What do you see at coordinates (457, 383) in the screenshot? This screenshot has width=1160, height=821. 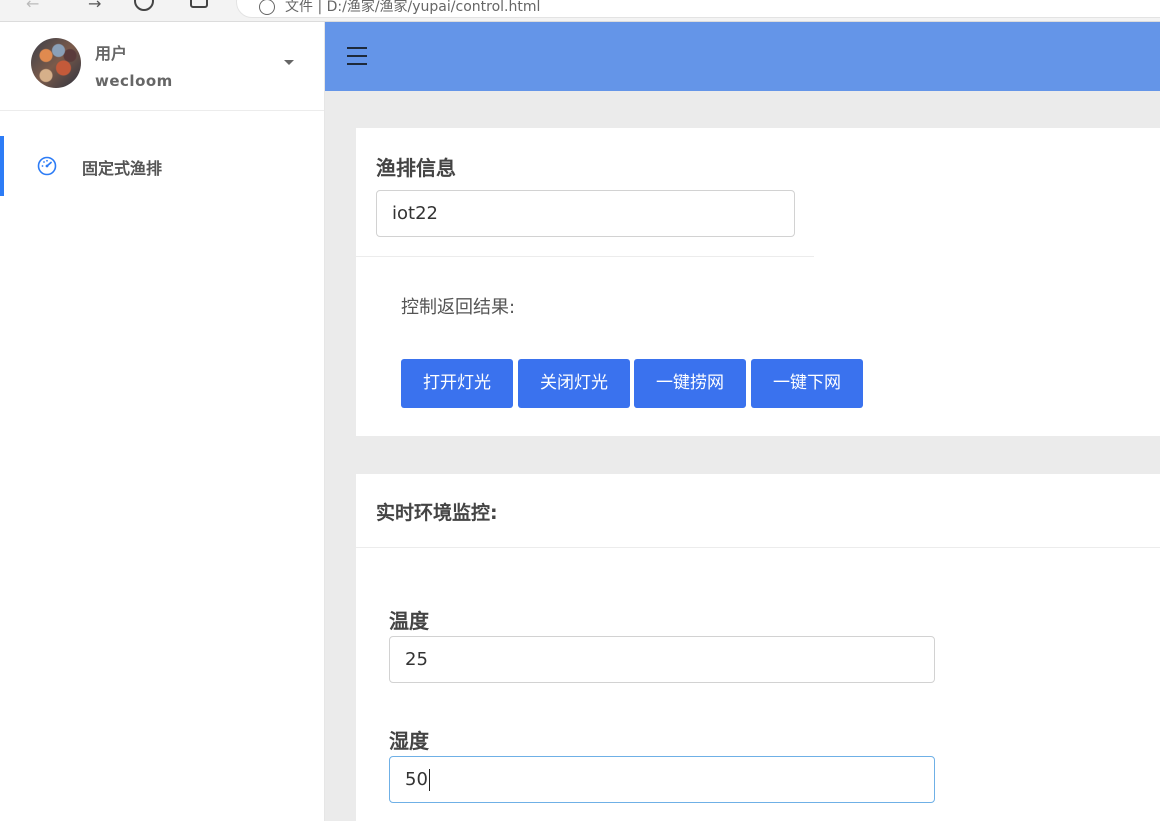 I see `light-on-button: 打开灯光` at bounding box center [457, 383].